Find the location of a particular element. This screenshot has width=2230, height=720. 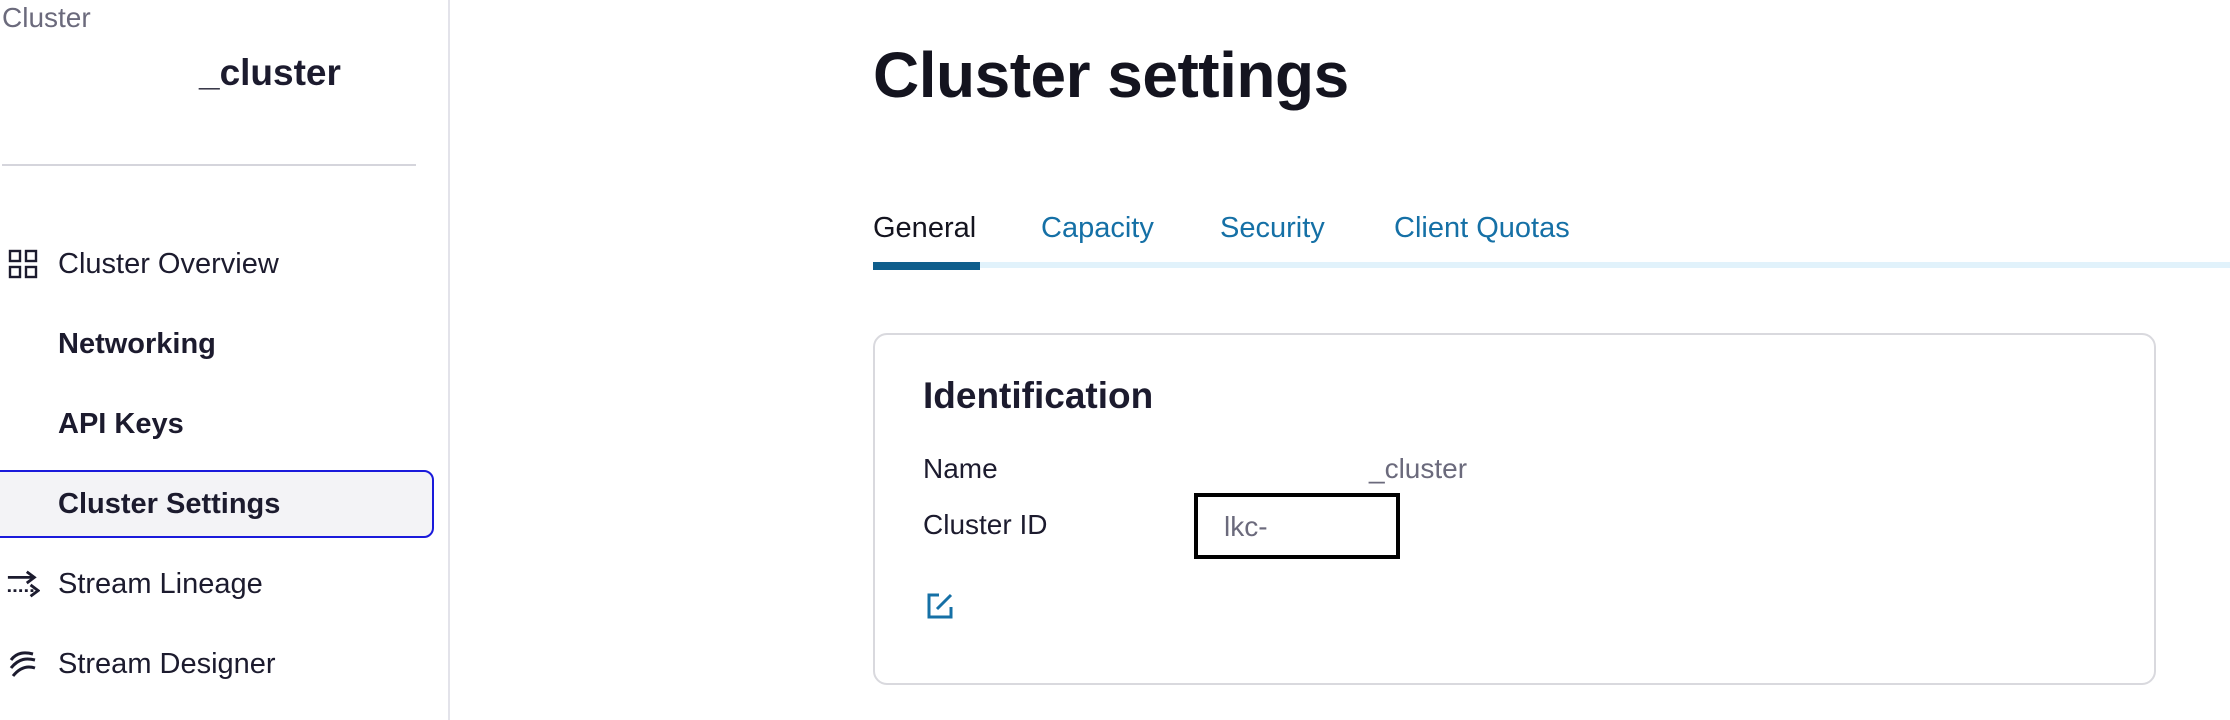

sidebar-item-label: API Keys is located at coordinates (121, 423).